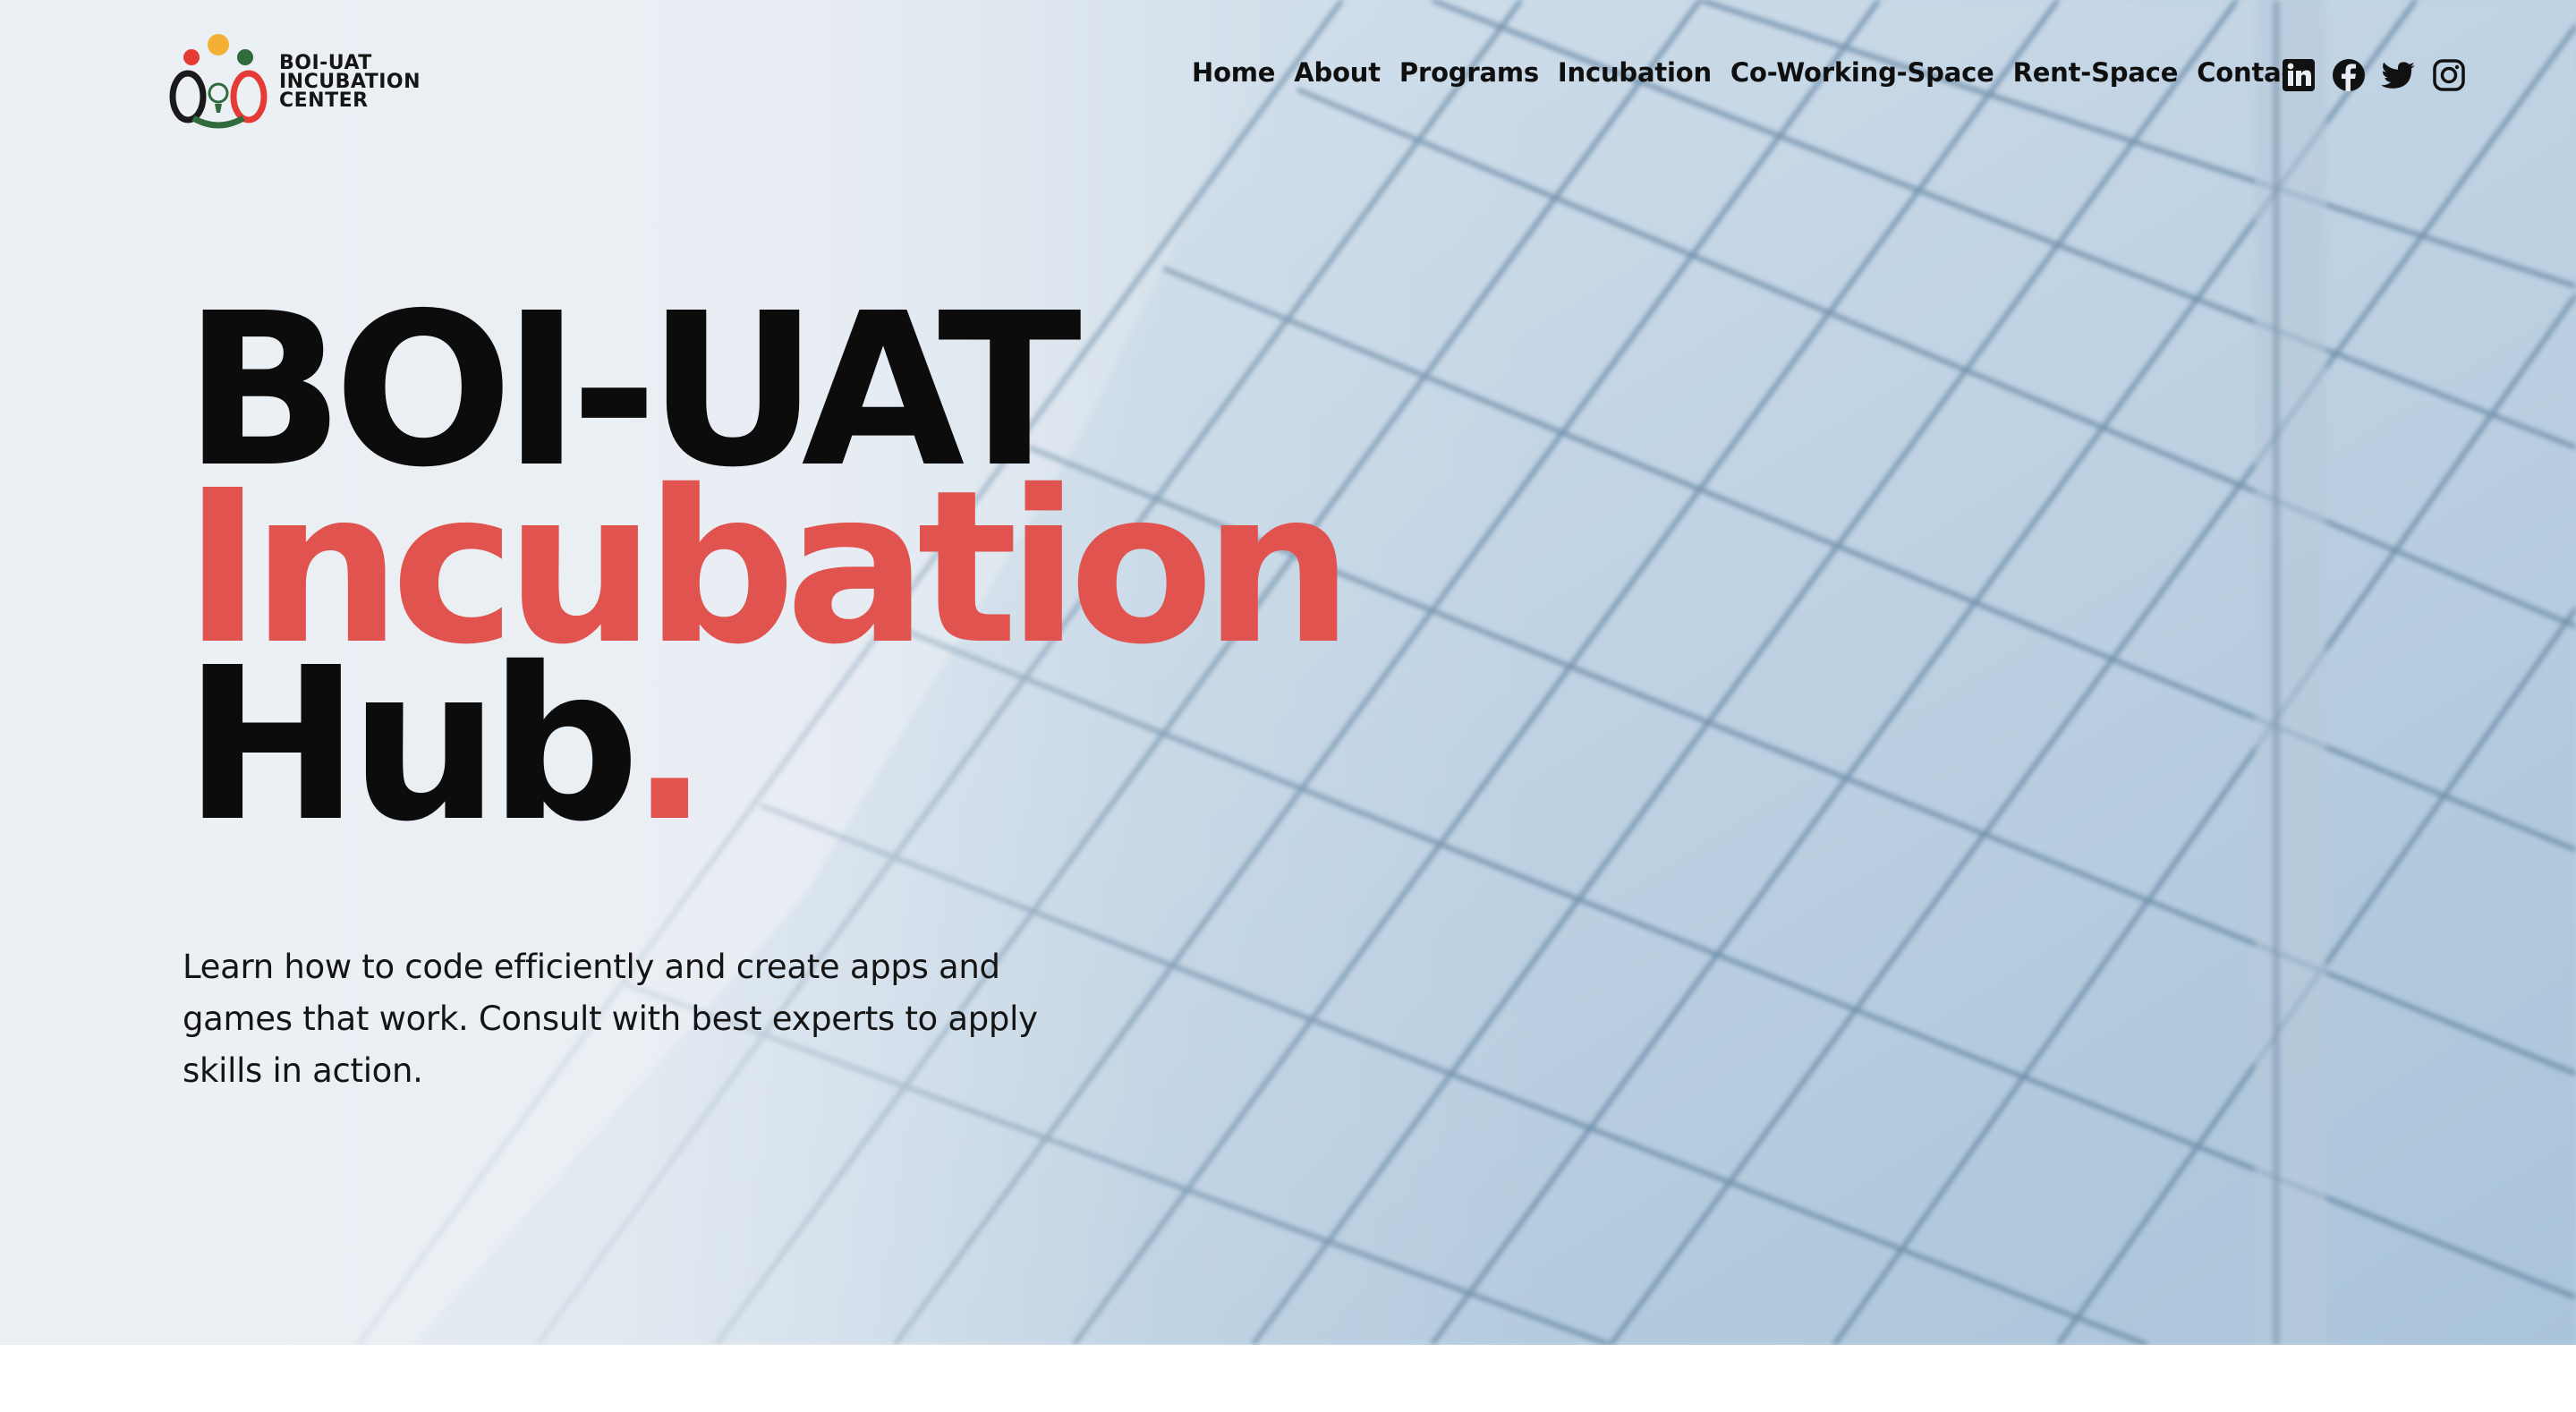 The height and width of the screenshot is (1412, 2576). I want to click on logo-line-2: INCUBATION, so click(350, 81).